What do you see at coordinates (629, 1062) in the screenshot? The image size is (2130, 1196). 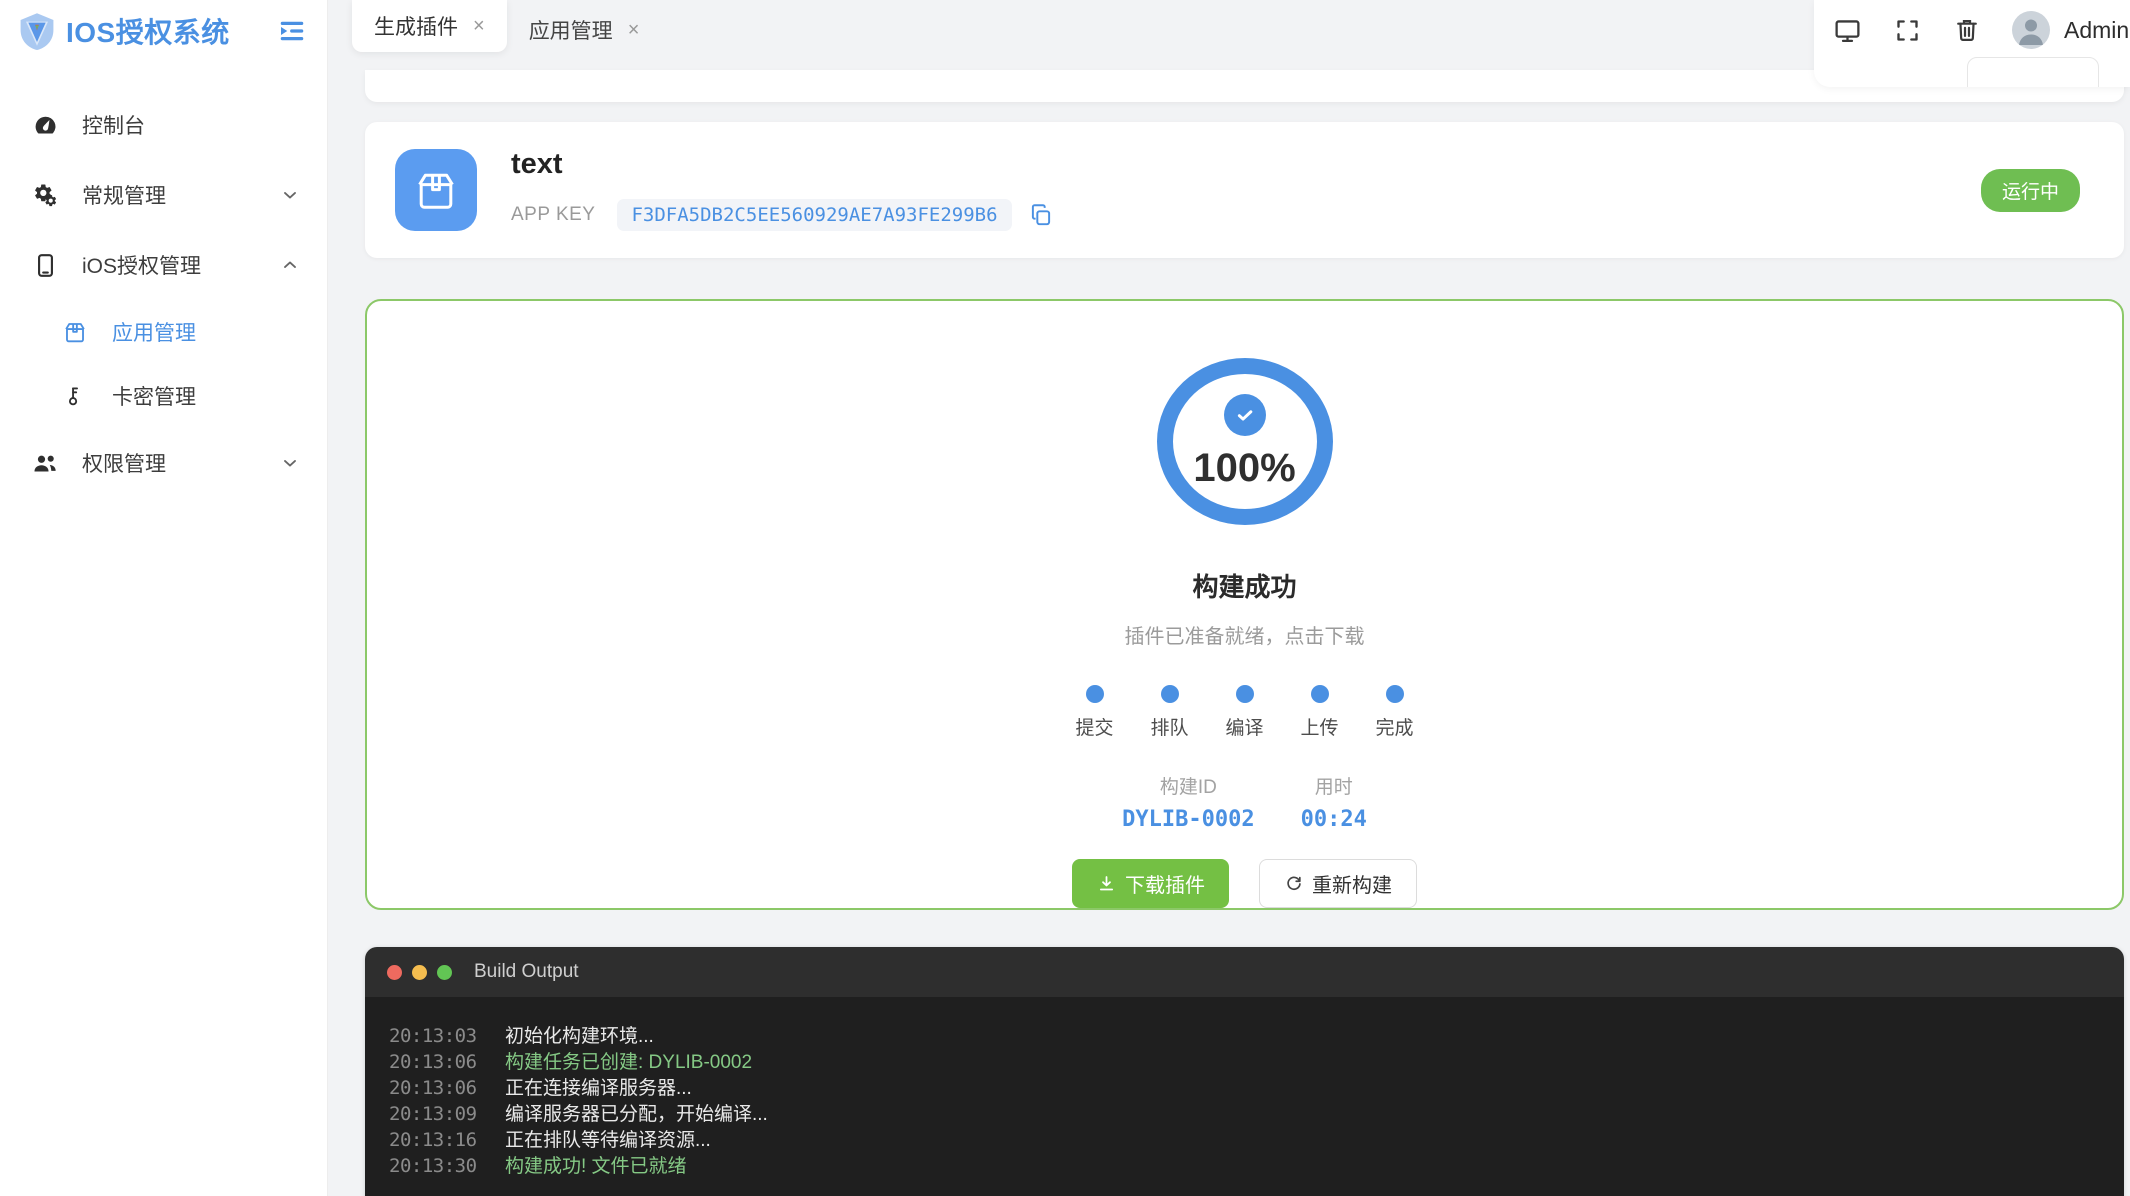 I see `log-text: 构建任务已创建: DYLIB-0002` at bounding box center [629, 1062].